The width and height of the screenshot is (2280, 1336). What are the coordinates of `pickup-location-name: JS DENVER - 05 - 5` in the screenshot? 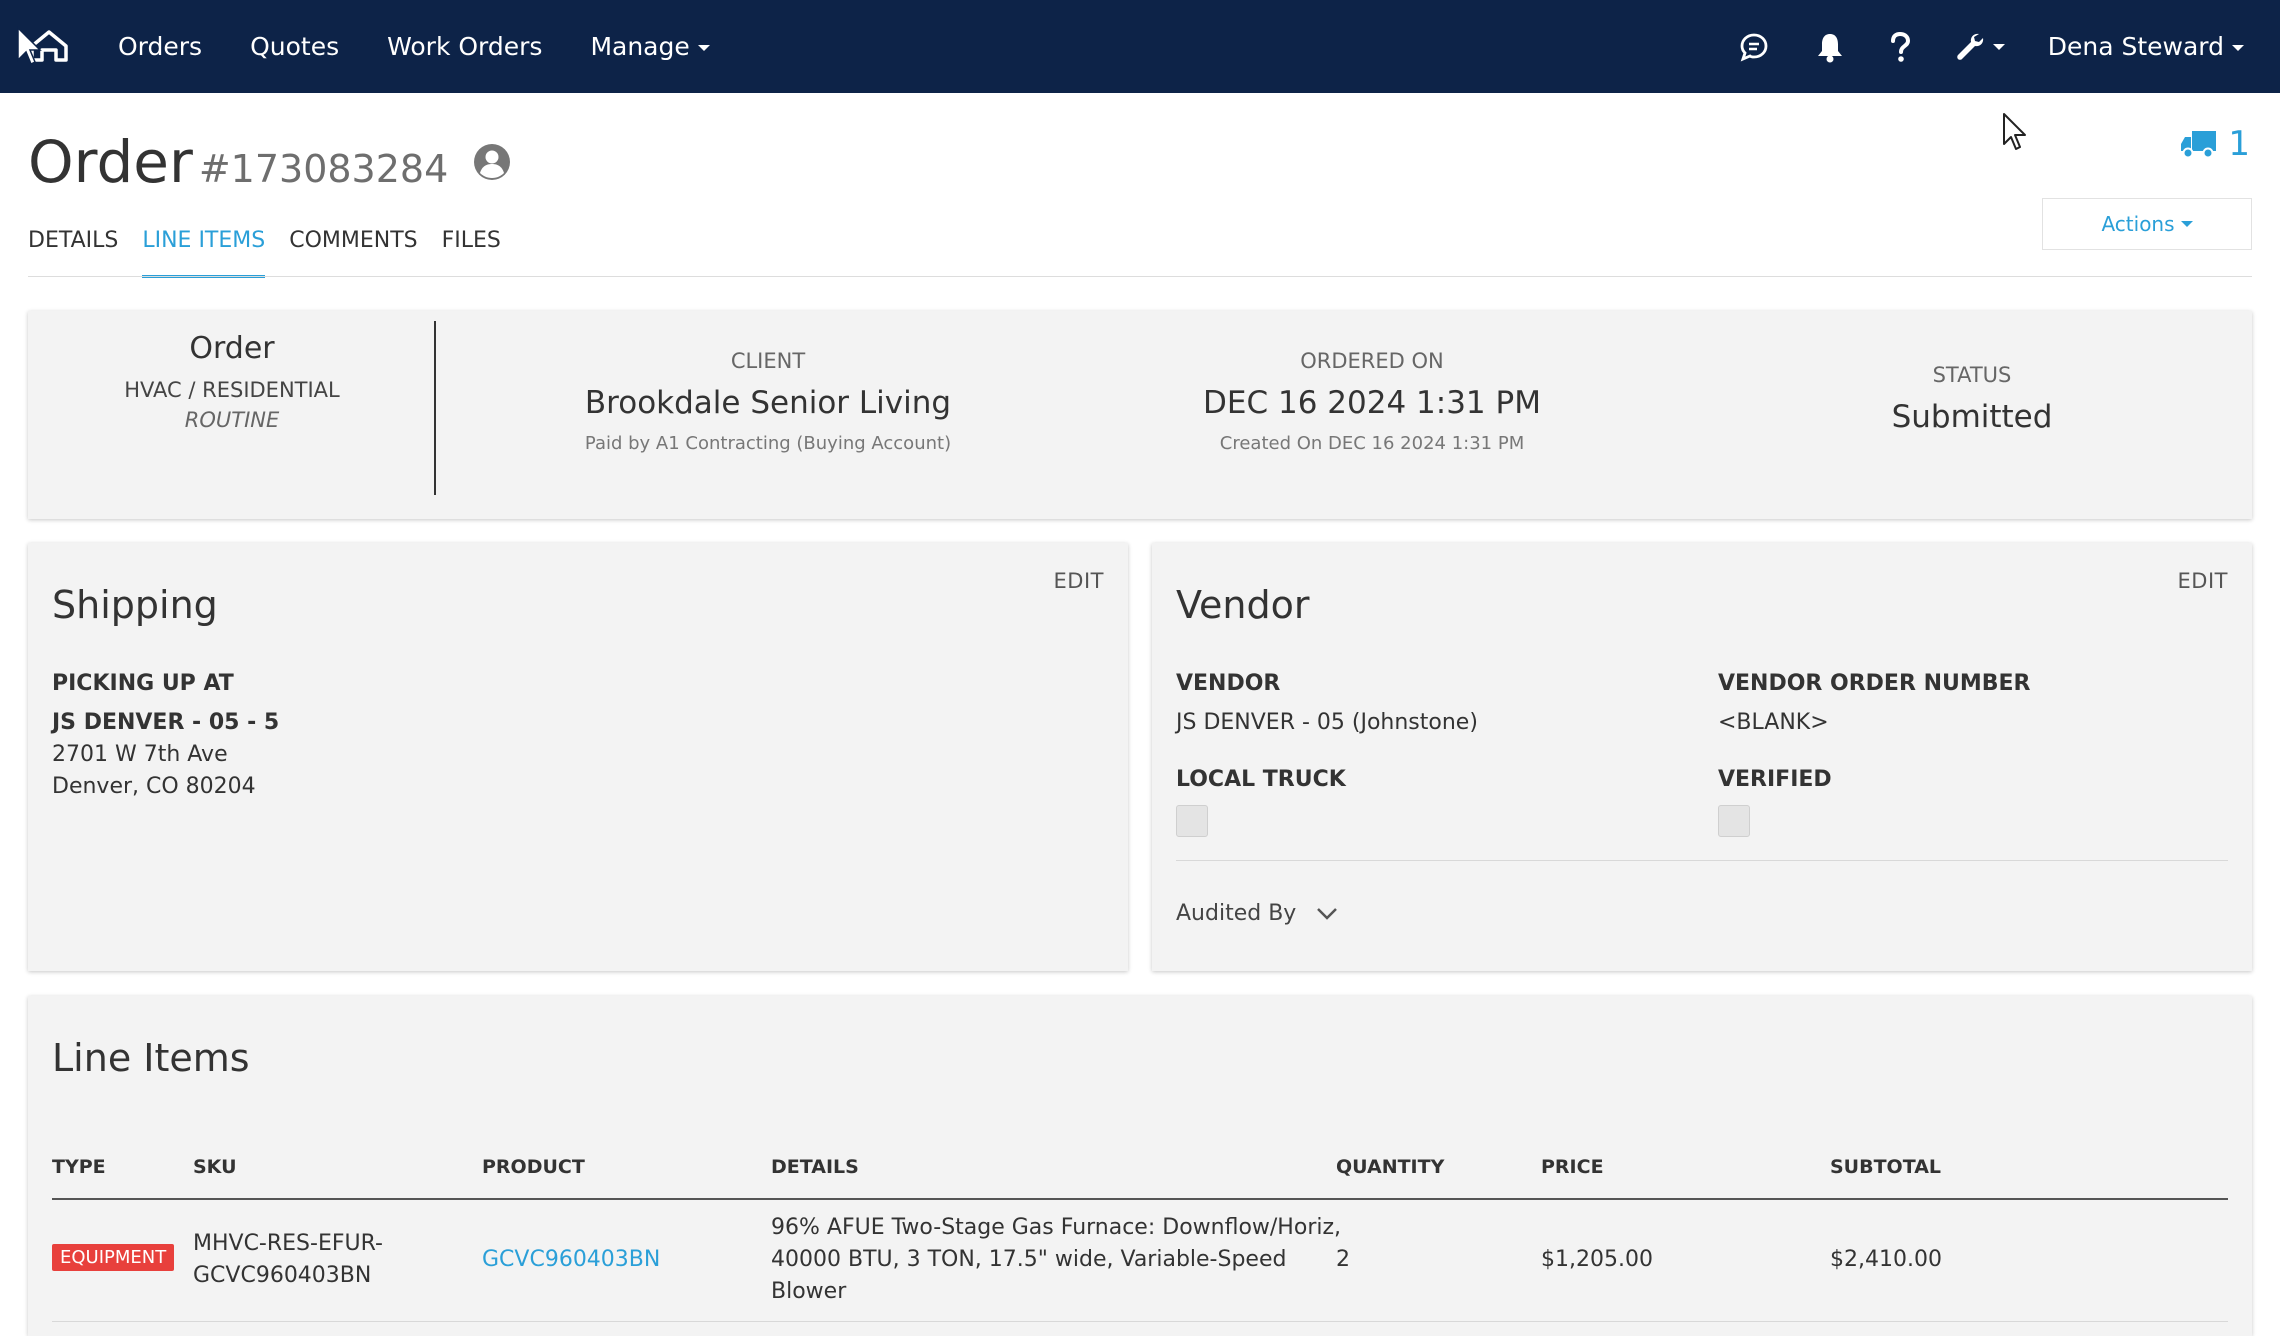 It's located at (166, 722).